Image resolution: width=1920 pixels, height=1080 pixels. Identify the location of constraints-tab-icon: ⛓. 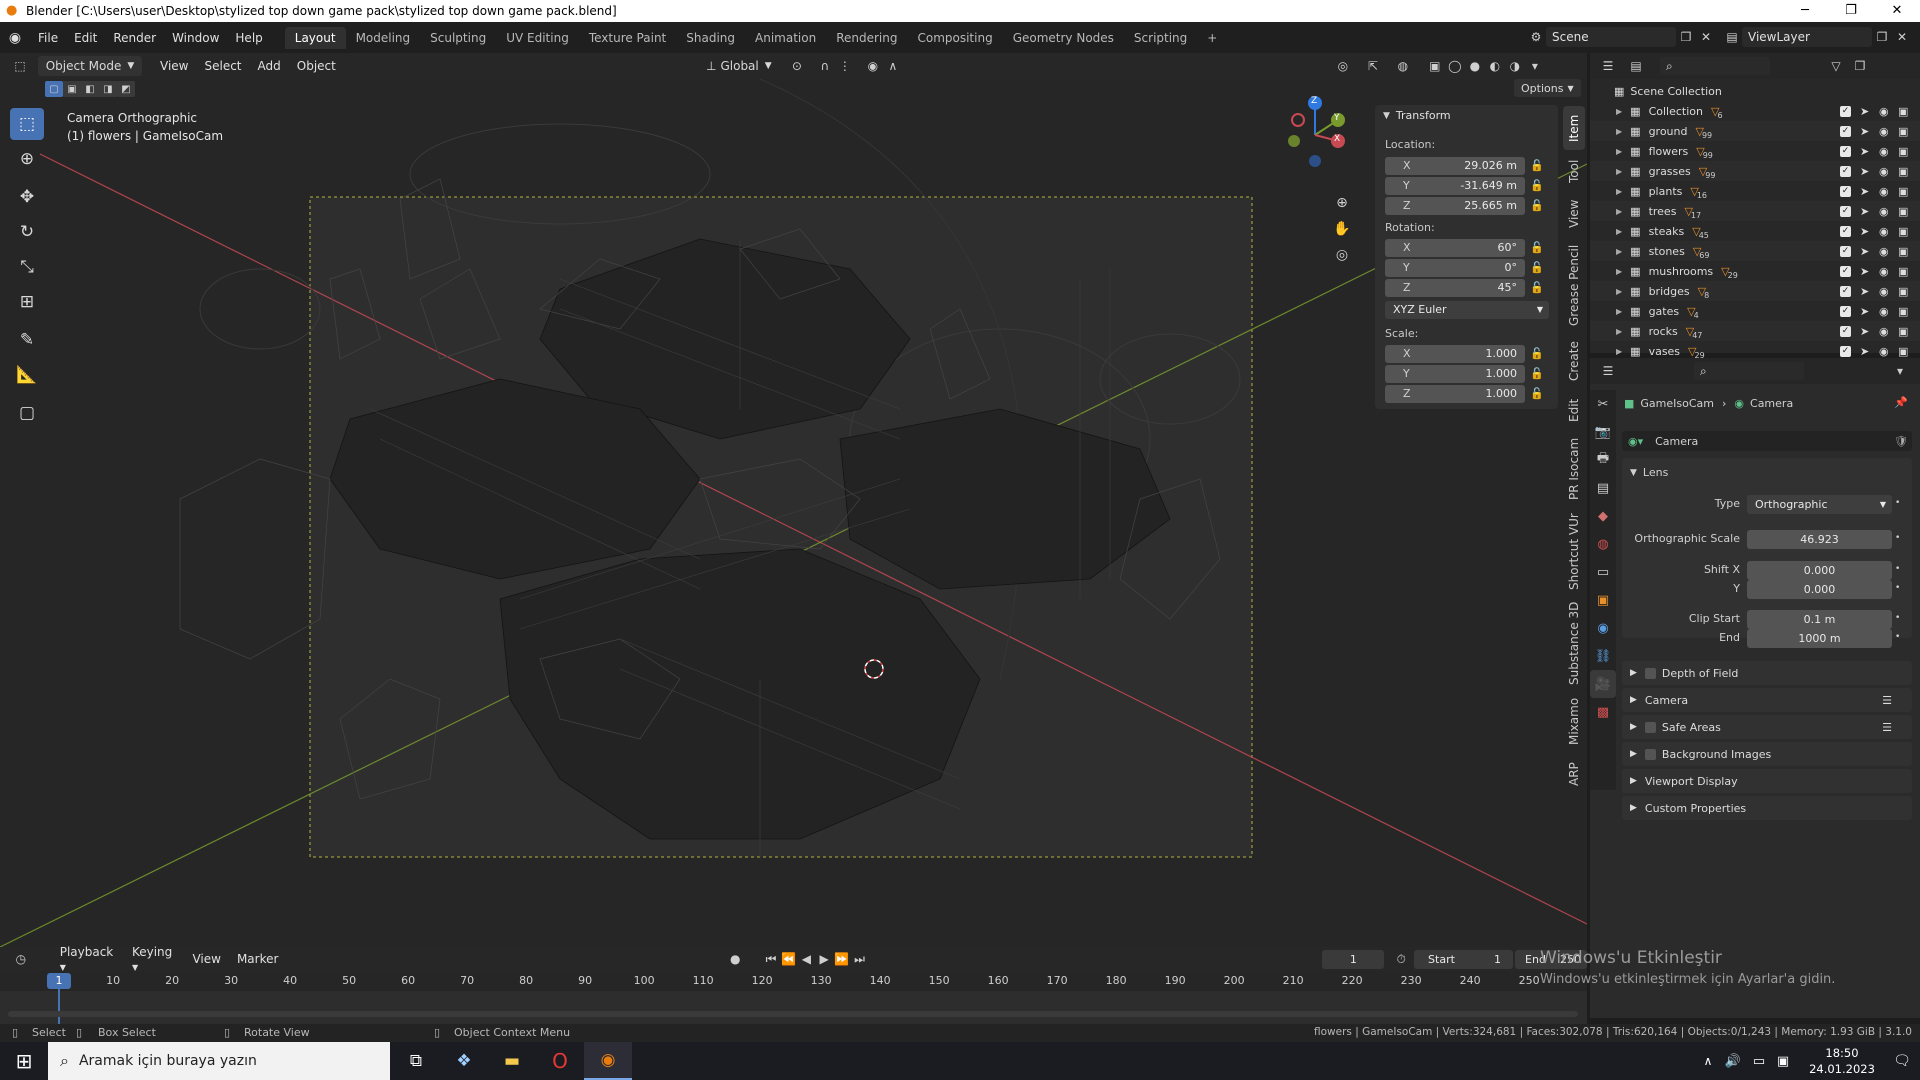
(1603, 656).